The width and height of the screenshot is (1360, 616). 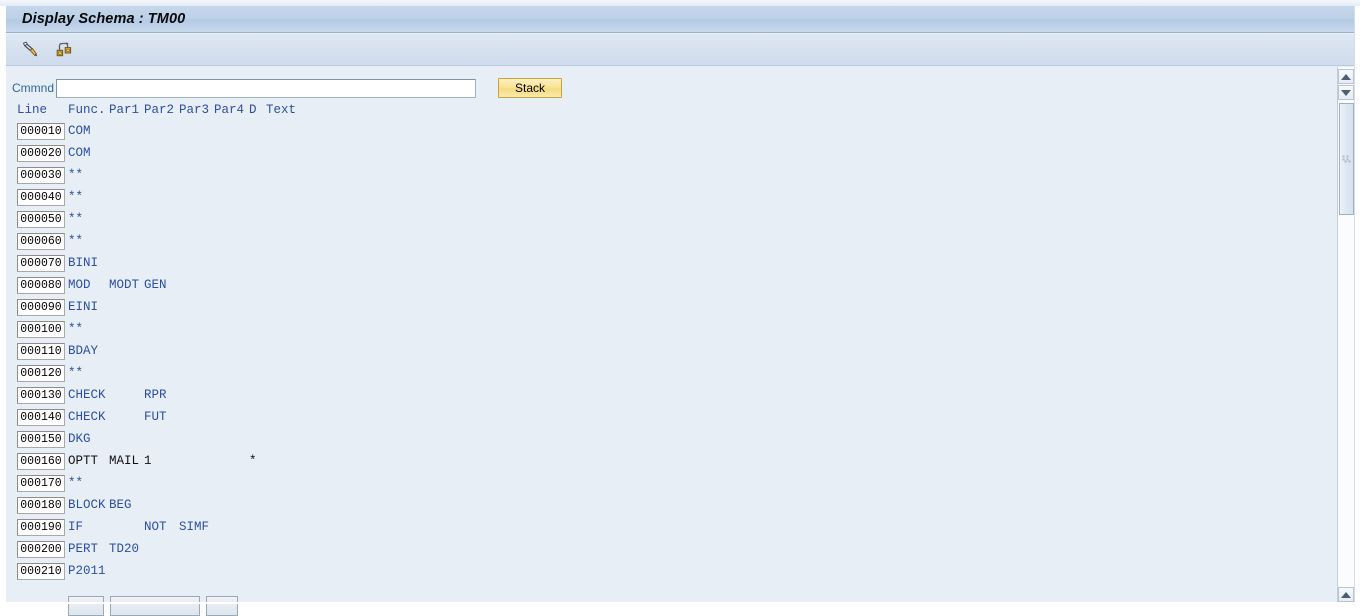 I want to click on table-row: P2011, so click(x=680, y=572).